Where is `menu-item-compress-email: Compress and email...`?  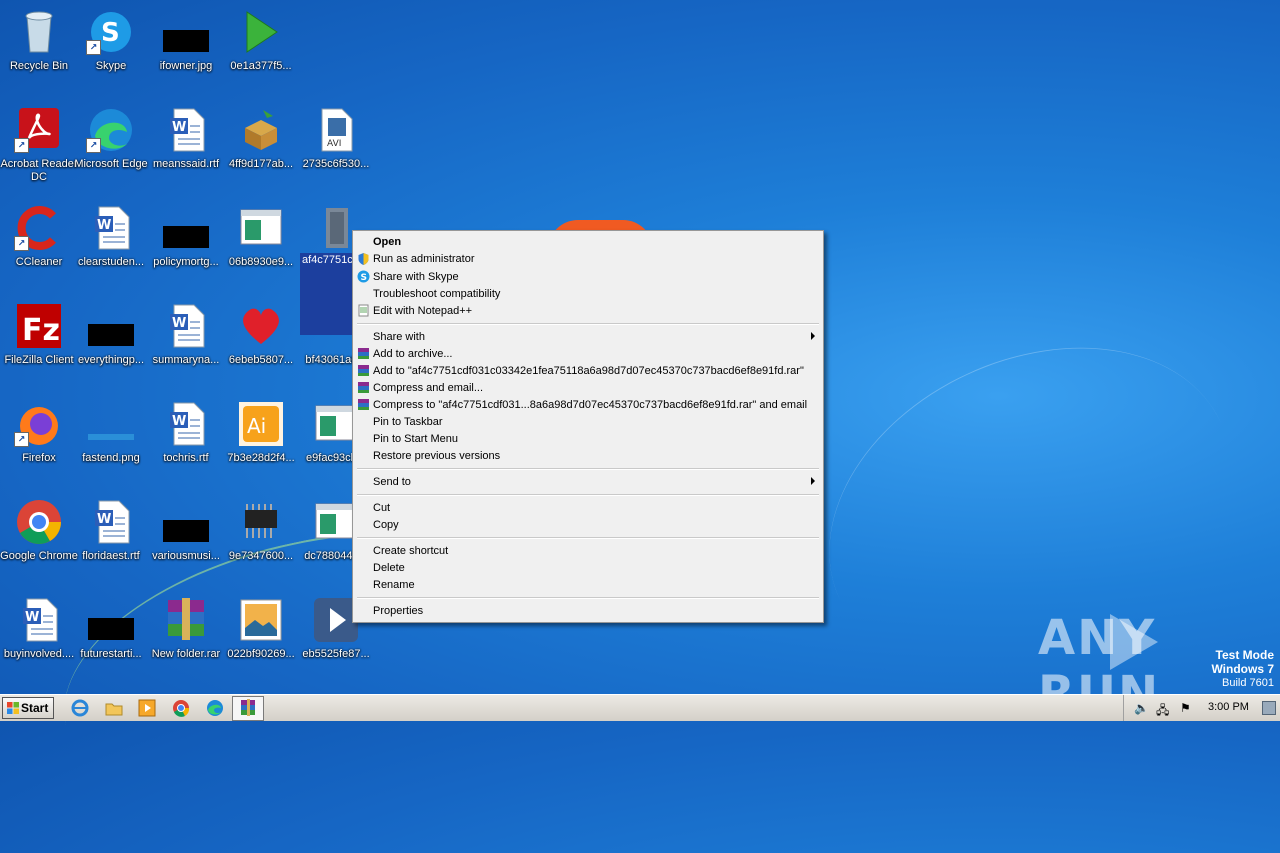 menu-item-compress-email: Compress and email... is located at coordinates (588, 387).